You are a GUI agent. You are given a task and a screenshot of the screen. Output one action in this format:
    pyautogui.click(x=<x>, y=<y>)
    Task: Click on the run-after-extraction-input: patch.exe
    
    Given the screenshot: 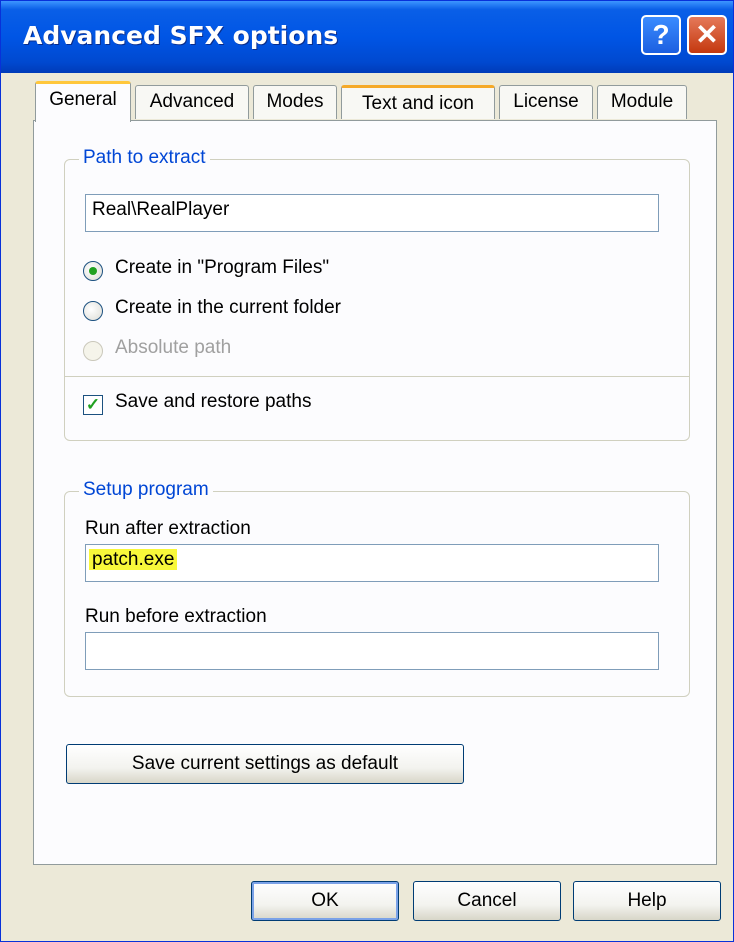 What is the action you would take?
    pyautogui.click(x=372, y=563)
    